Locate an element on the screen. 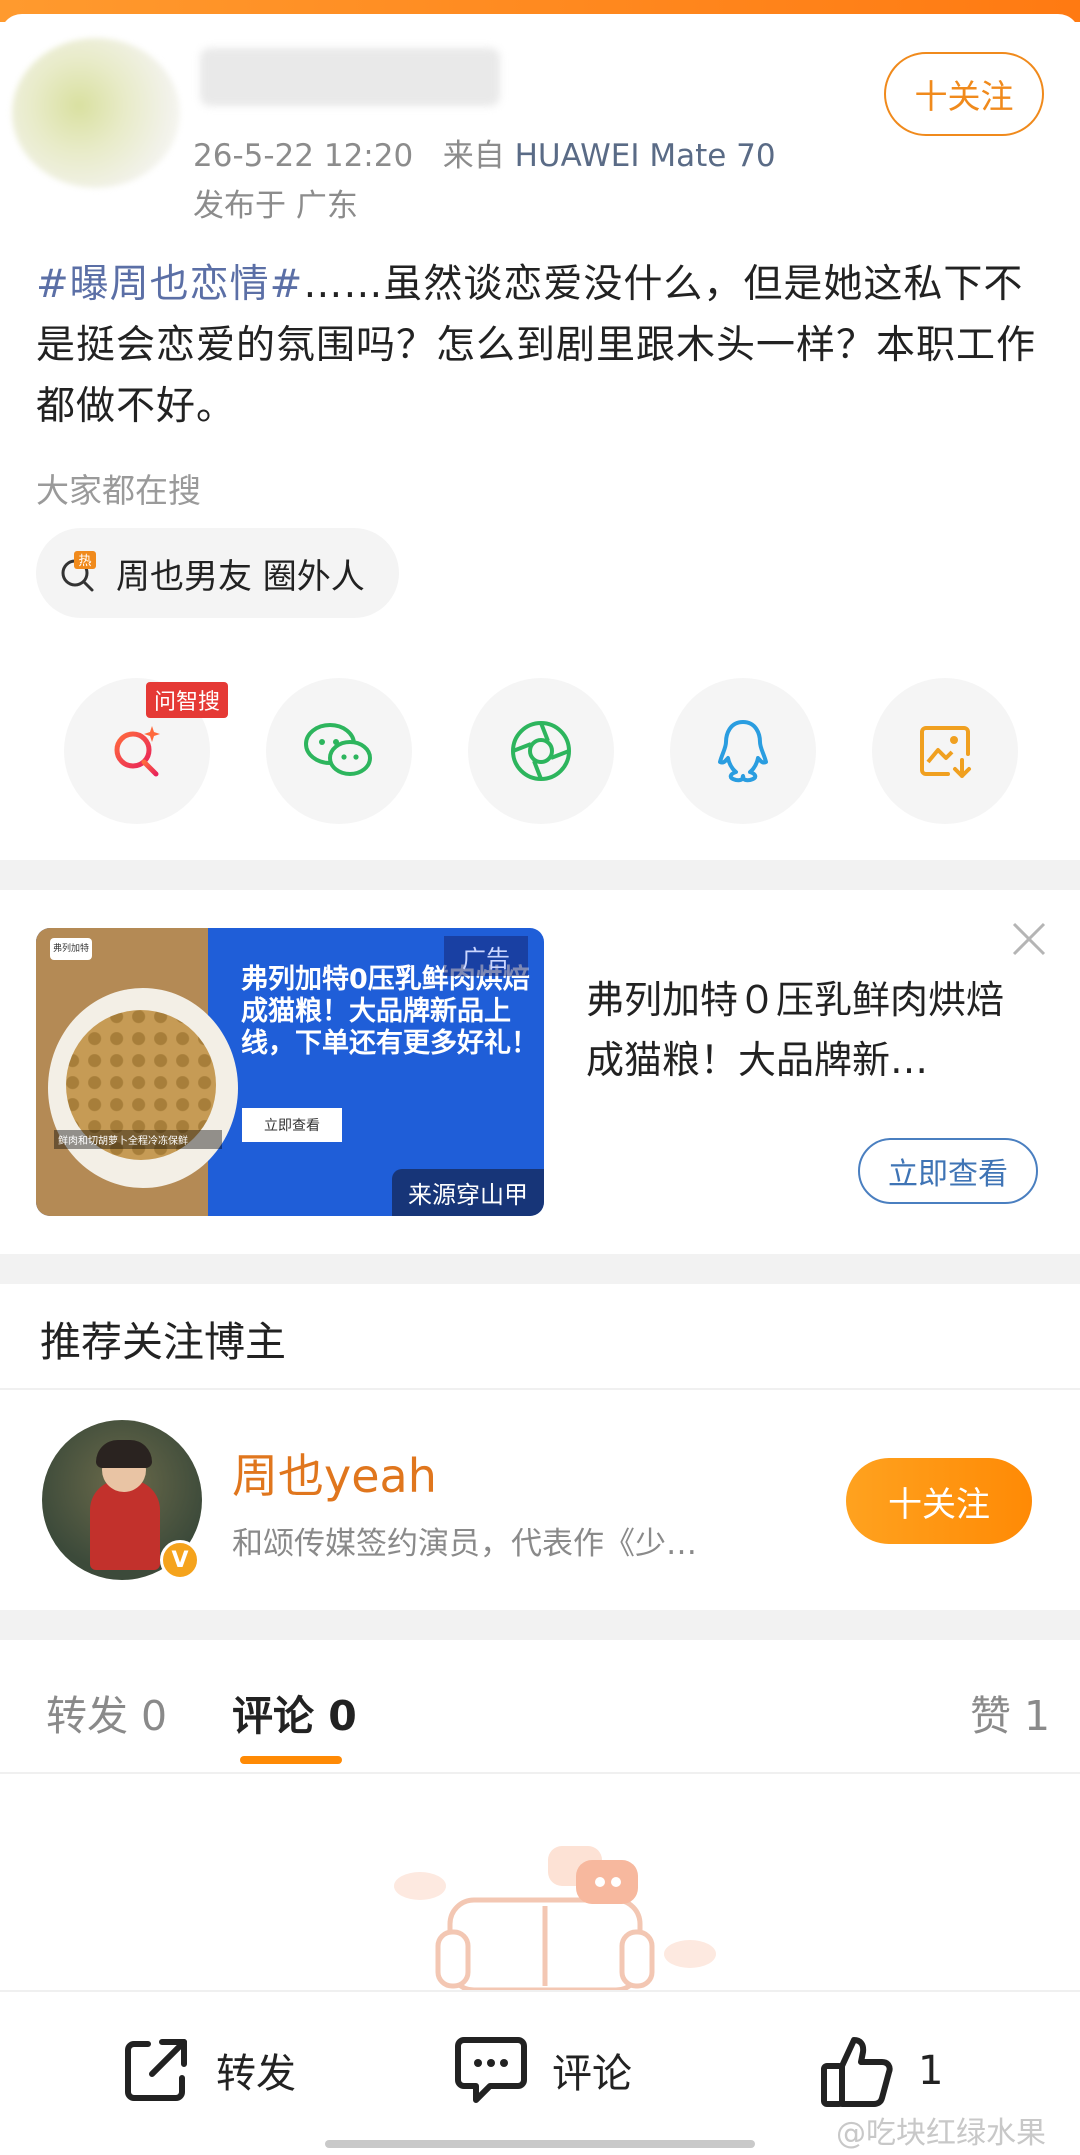  save-image-button is located at coordinates (945, 751).